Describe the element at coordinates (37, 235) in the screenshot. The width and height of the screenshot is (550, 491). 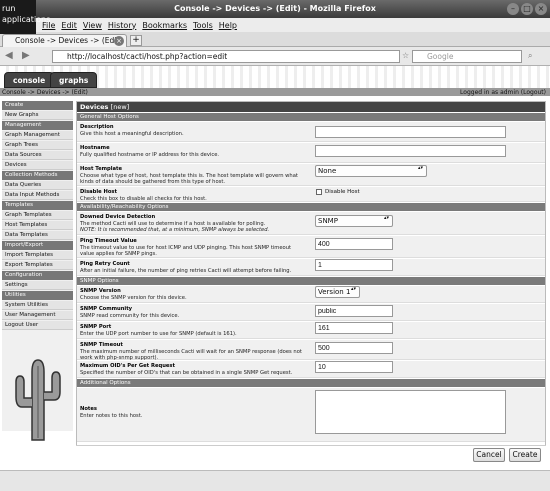
I see `sidebar-item-data-templates: Data Templates` at that location.